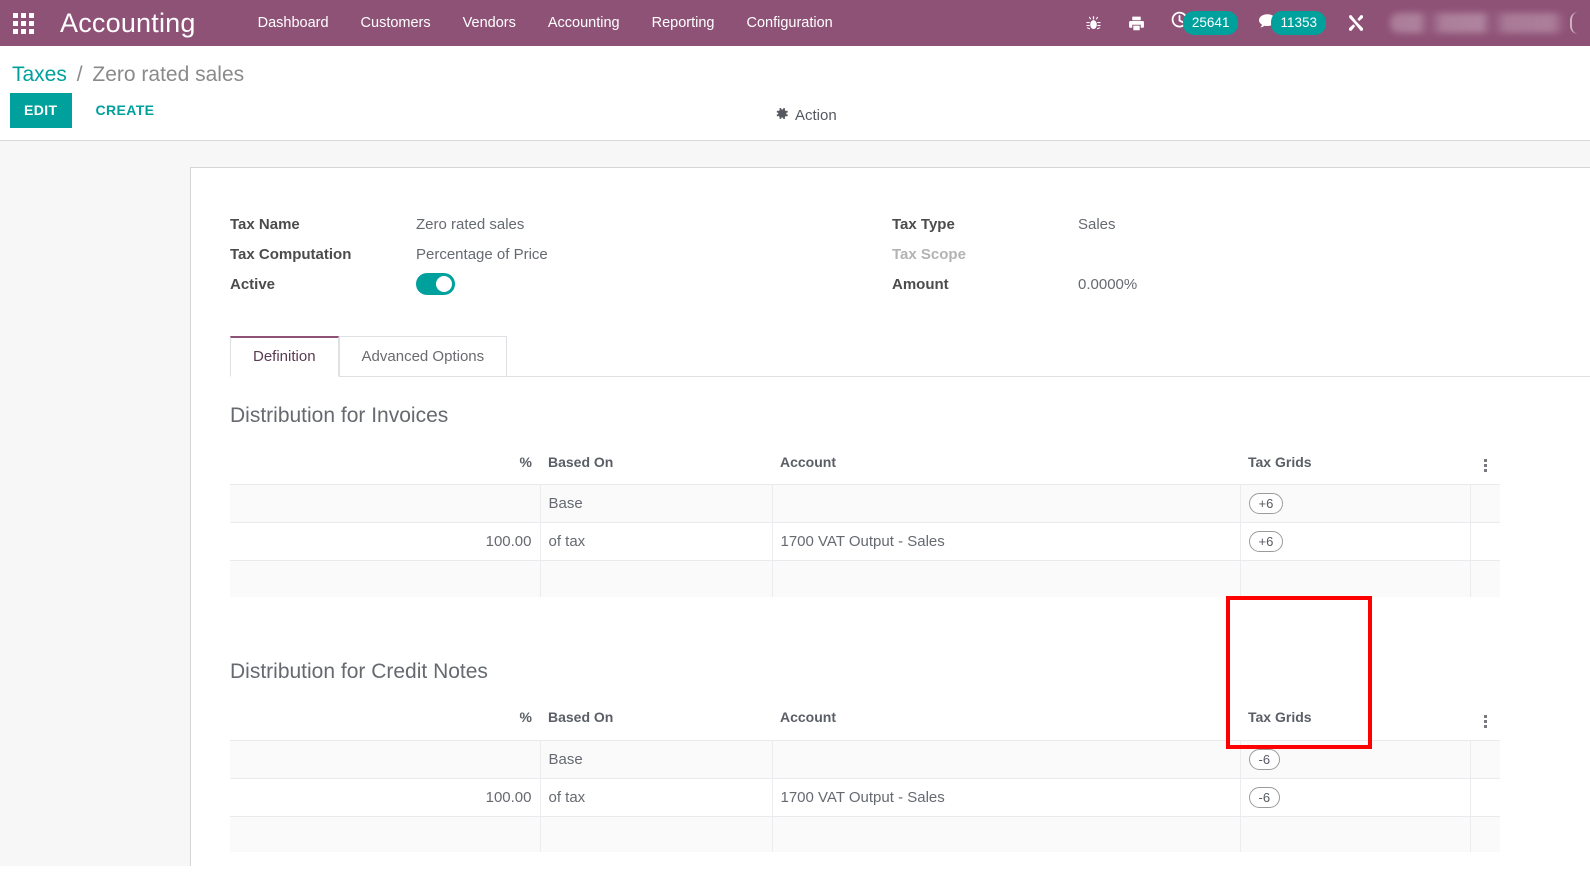 The image size is (1590, 891). I want to click on field-label-tax-type: Tax Type, so click(923, 224).